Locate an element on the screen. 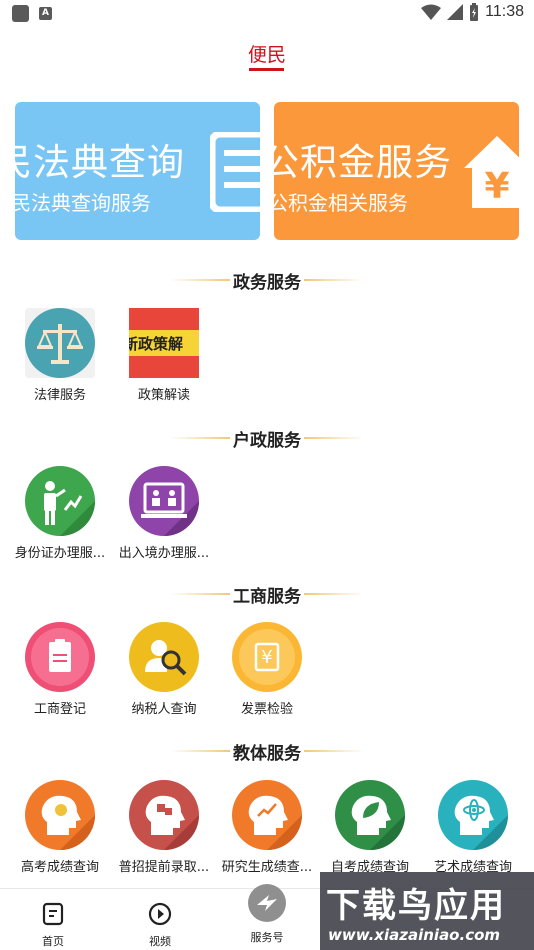 This screenshot has width=534, height=950. yuan-receipt-icon: ¥ is located at coordinates (267, 657).